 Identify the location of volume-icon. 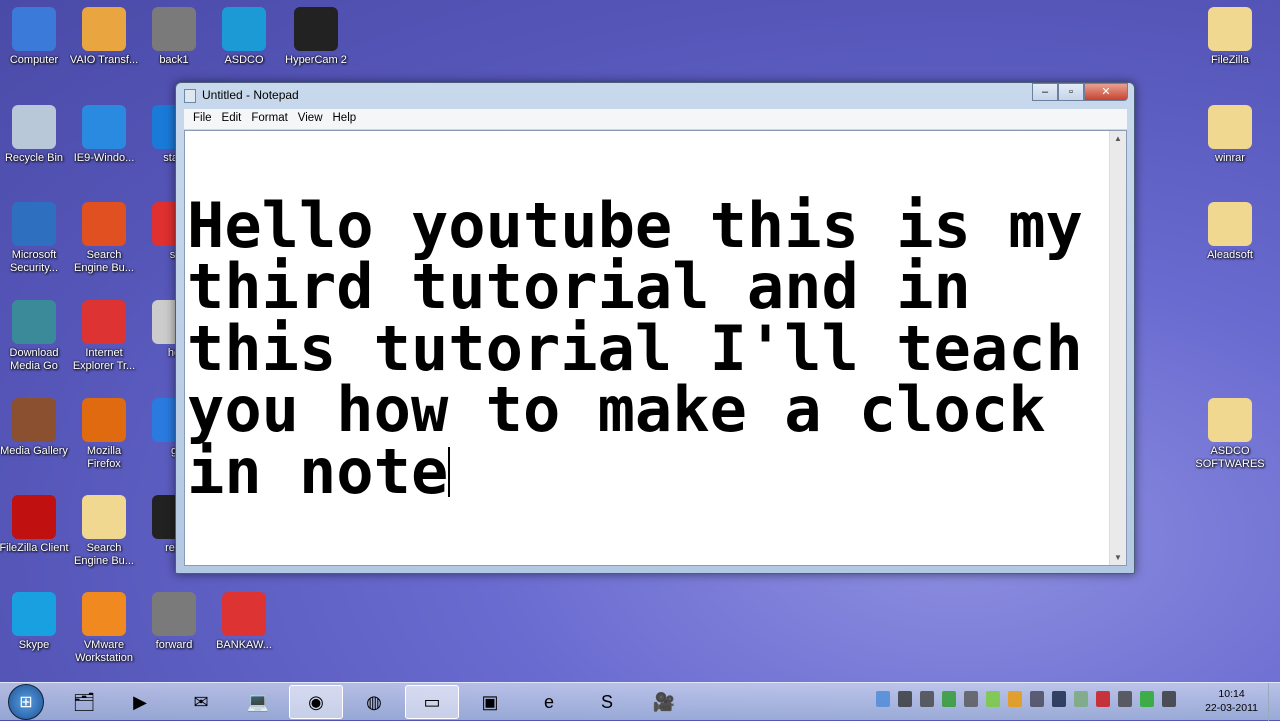
(927, 699).